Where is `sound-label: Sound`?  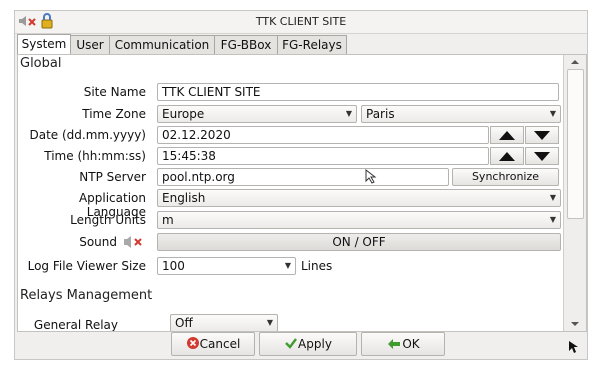 sound-label: Sound is located at coordinates (98, 242).